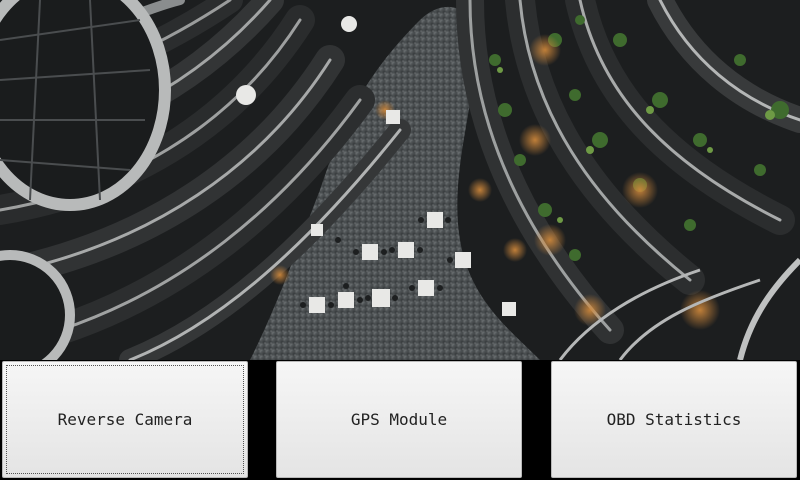 Image resolution: width=800 pixels, height=480 pixels. I want to click on gps-module-button: GPS Module, so click(399, 419).